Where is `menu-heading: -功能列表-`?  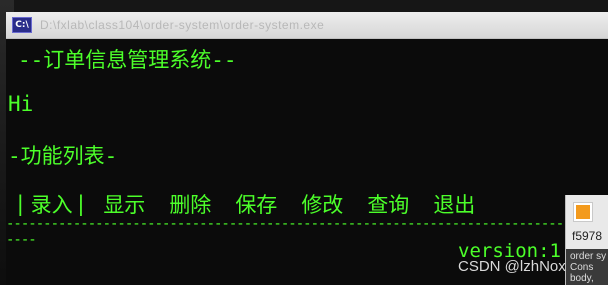 menu-heading: -功能列表- is located at coordinates (63, 156).